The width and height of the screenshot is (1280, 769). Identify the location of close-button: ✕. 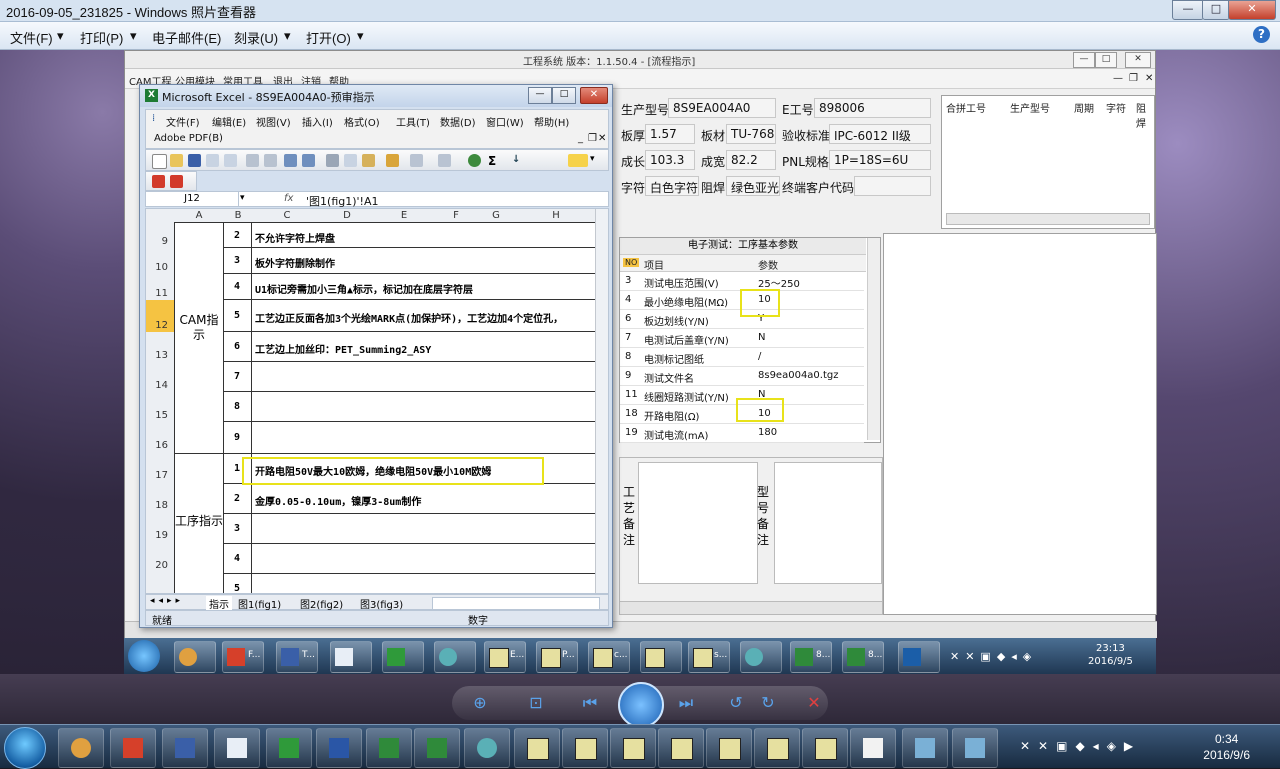
(1252, 10).